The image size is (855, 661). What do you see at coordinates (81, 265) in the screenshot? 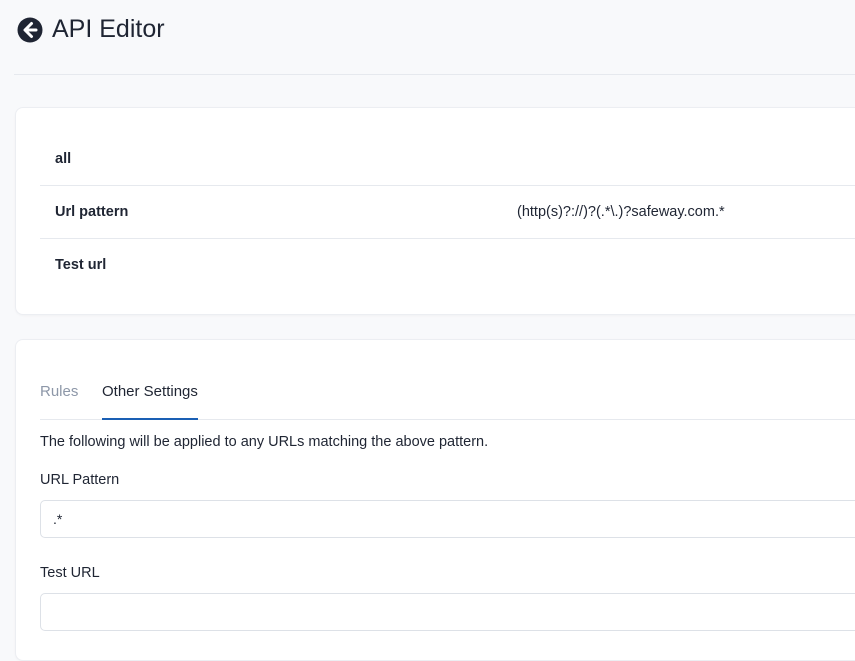
I see `summary-row-label: Test url` at bounding box center [81, 265].